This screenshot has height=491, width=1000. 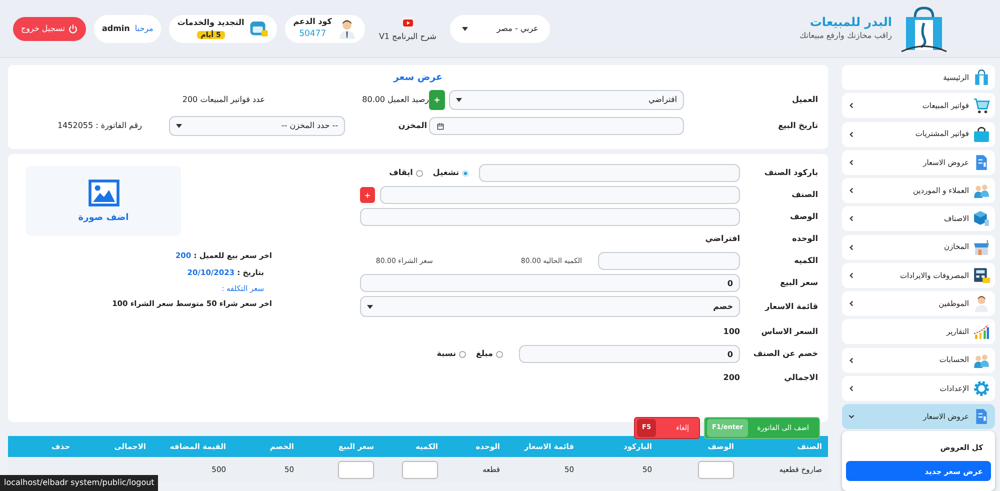 What do you see at coordinates (981, 275) in the screenshot?
I see `calculator-icon` at bounding box center [981, 275].